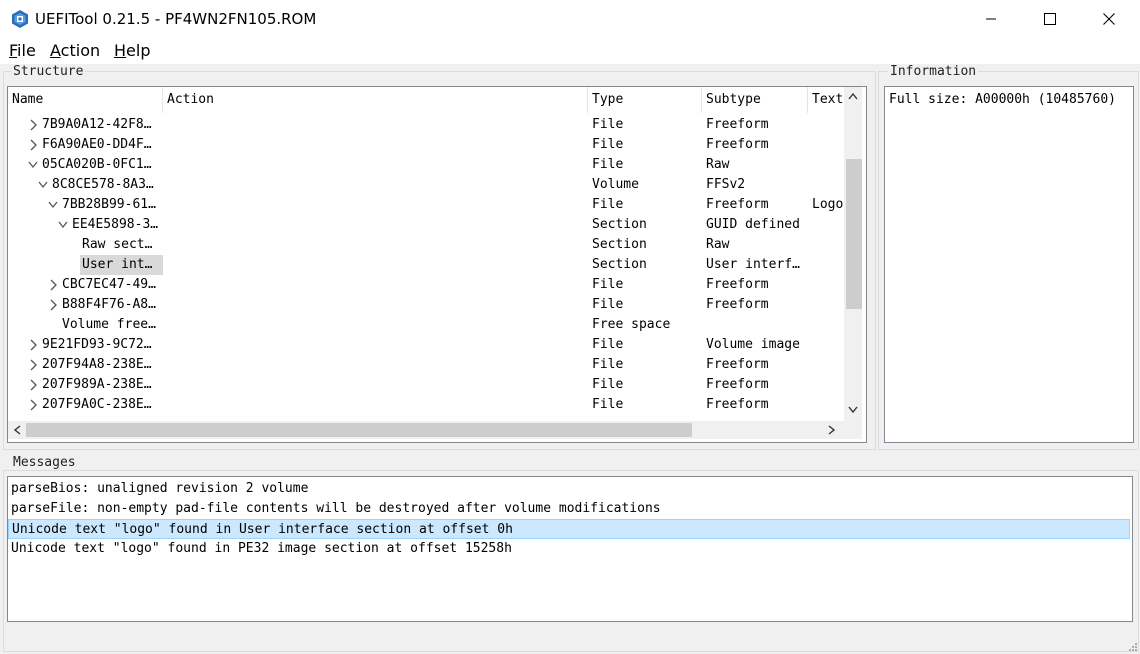 Image resolution: width=1140 pixels, height=654 pixels. What do you see at coordinates (80, 50) in the screenshot?
I see `menu-action-label: ction` at bounding box center [80, 50].